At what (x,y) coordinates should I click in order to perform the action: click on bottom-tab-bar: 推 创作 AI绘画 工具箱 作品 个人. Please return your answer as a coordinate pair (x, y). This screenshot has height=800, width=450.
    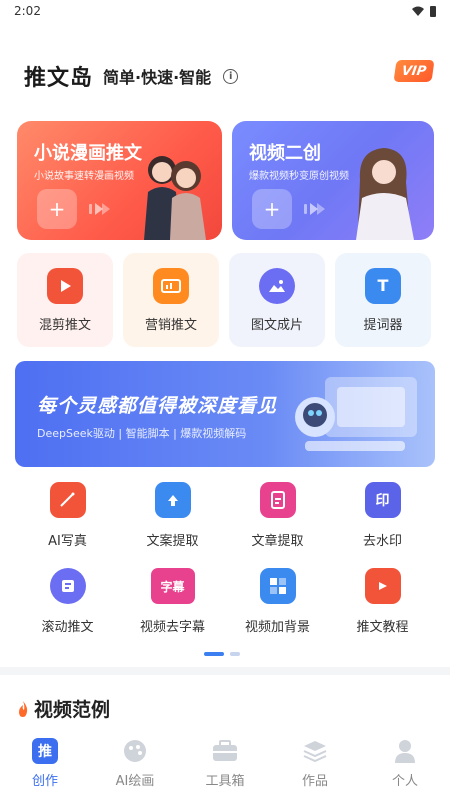
    Looking at the image, I should click on (225, 766).